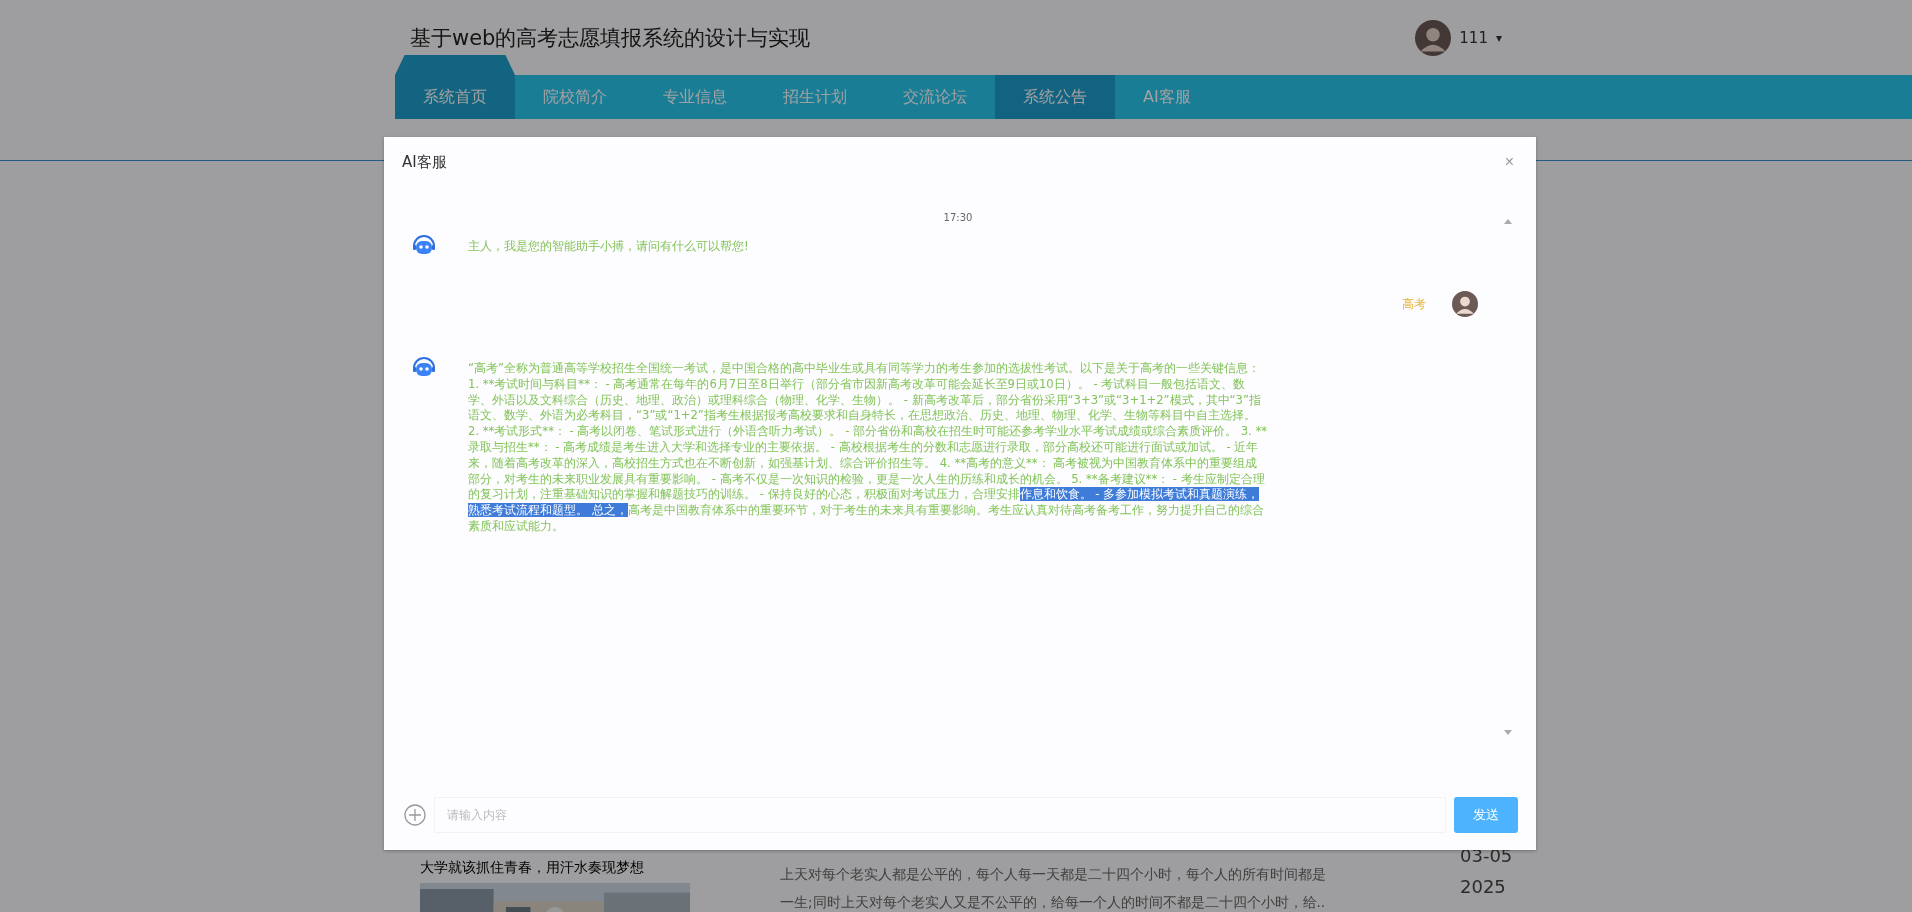 This screenshot has width=1912, height=912. What do you see at coordinates (610, 38) in the screenshot?
I see `site-title: 基于web的高考志愿填报系统的设计与实现` at bounding box center [610, 38].